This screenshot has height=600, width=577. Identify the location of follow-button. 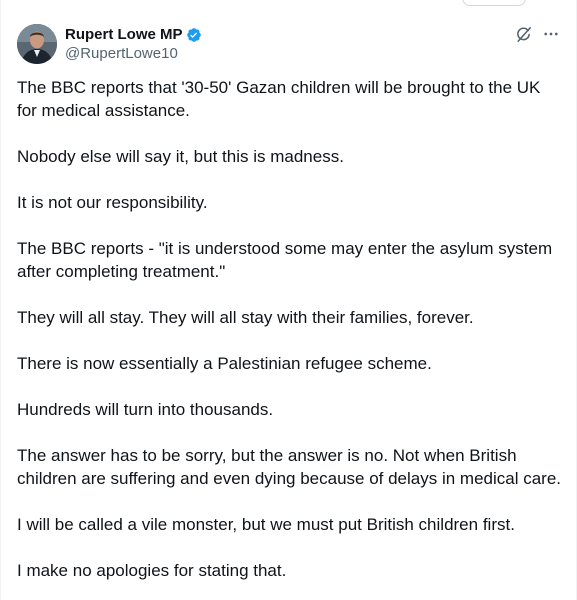
(494, 3).